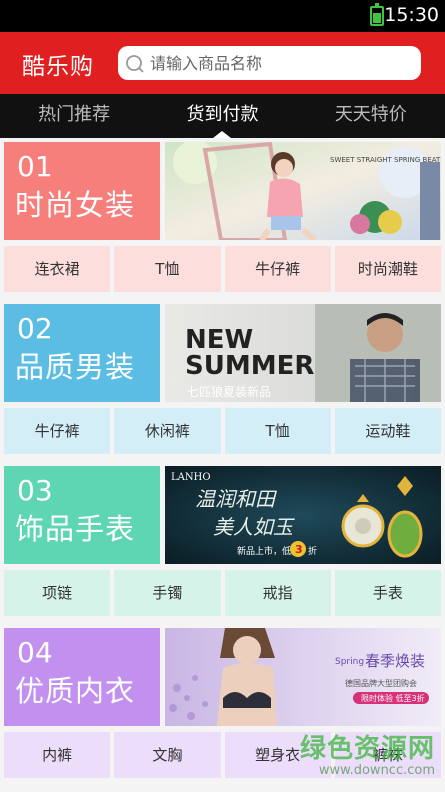  What do you see at coordinates (411, 15) in the screenshot?
I see `status-time: 15:30` at bounding box center [411, 15].